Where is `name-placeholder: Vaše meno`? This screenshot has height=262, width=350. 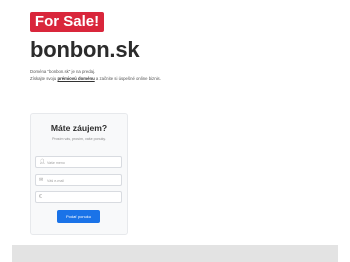 name-placeholder: Vaše meno is located at coordinates (56, 163).